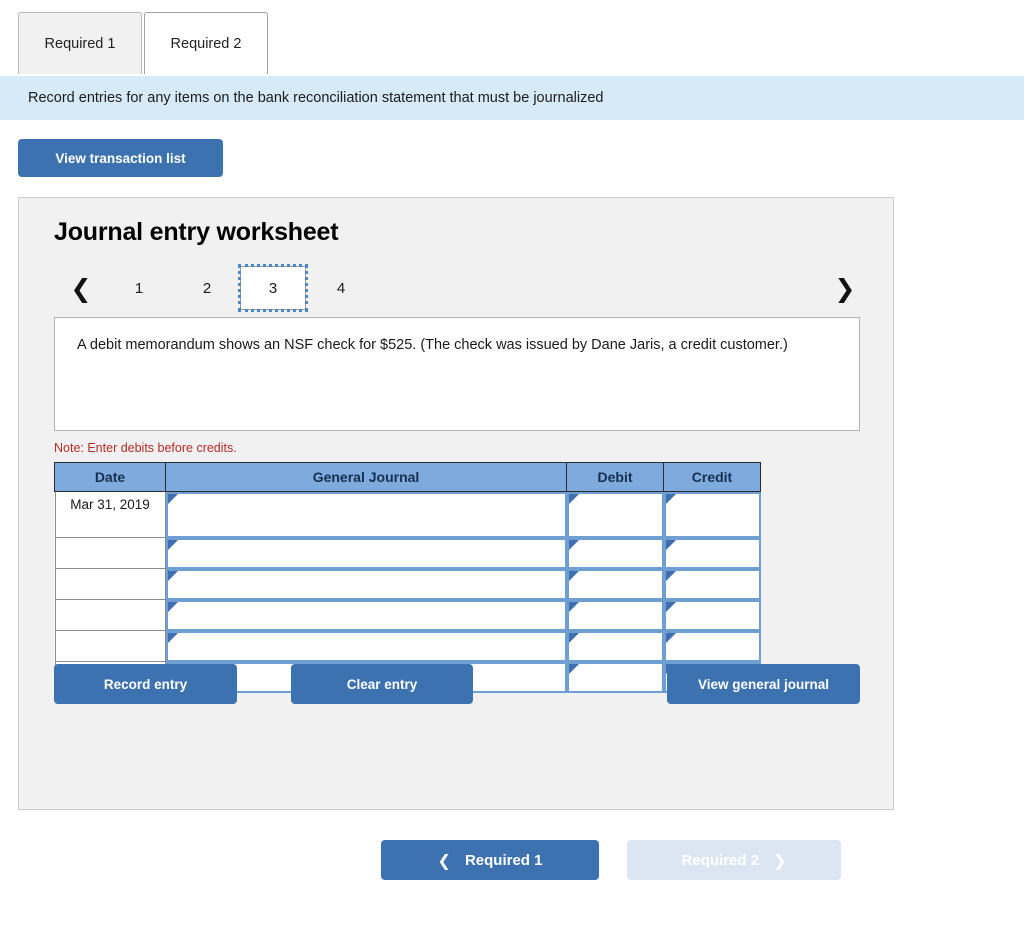 The height and width of the screenshot is (938, 1024). I want to click on nav-required-2-label: Required 2, so click(720, 860).